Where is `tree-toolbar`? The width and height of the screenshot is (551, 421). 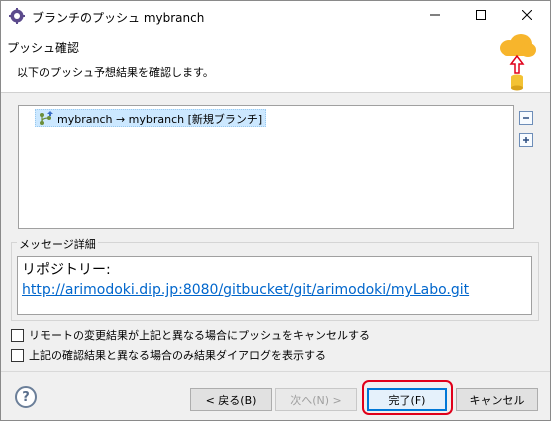
tree-toolbar is located at coordinates (526, 133).